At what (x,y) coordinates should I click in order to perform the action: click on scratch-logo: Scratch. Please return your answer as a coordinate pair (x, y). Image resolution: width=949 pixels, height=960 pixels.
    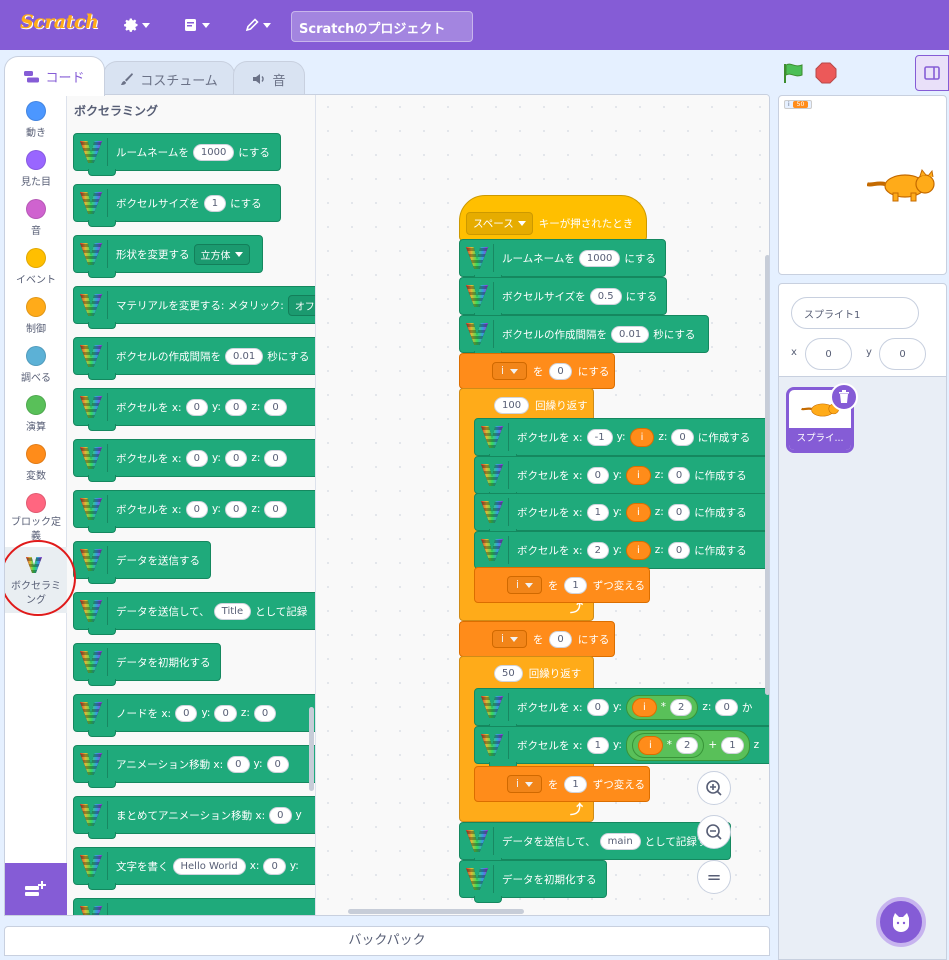
    Looking at the image, I should click on (59, 22).